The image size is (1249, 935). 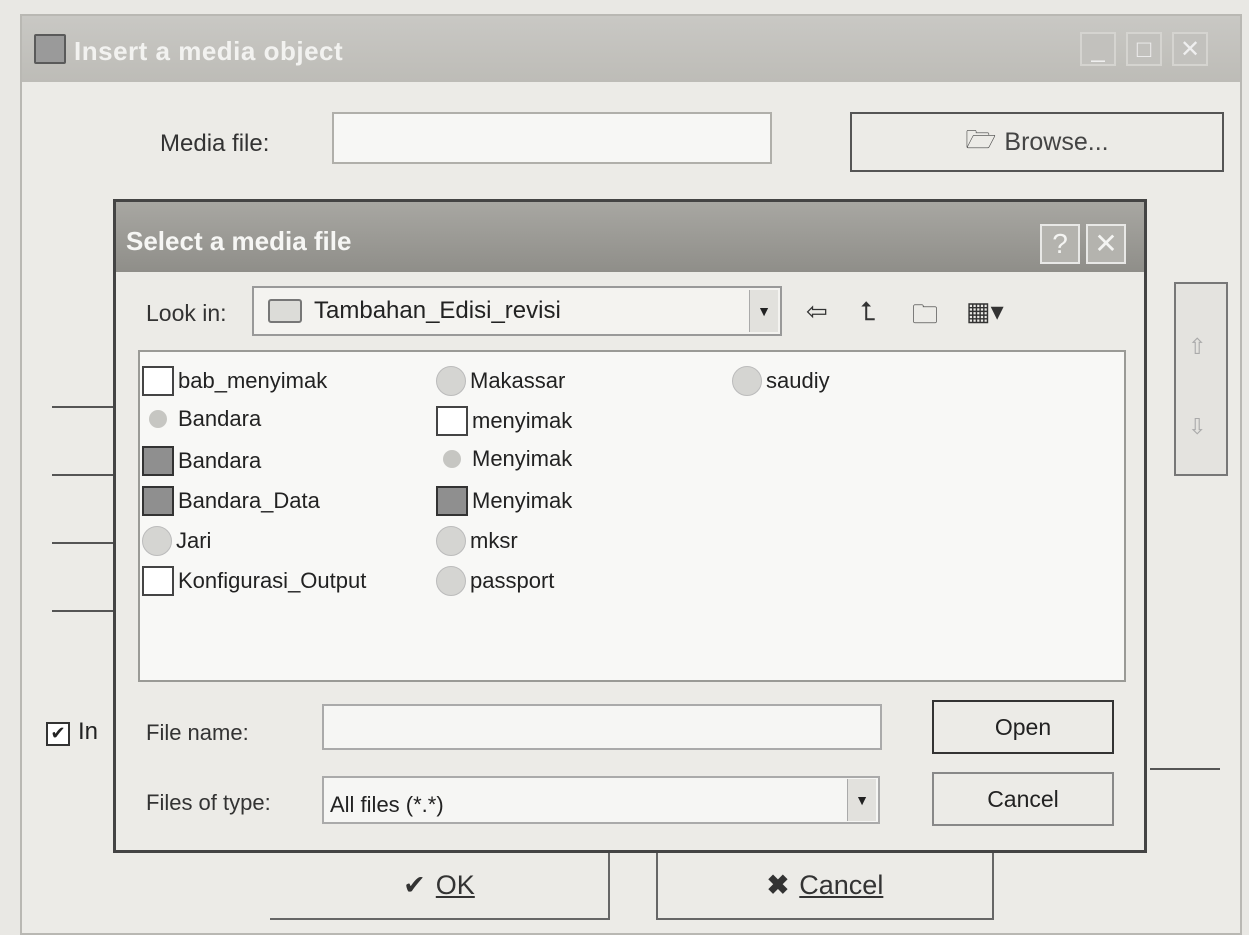 I want to click on move-up-icon: ⇧, so click(x=1197, y=347).